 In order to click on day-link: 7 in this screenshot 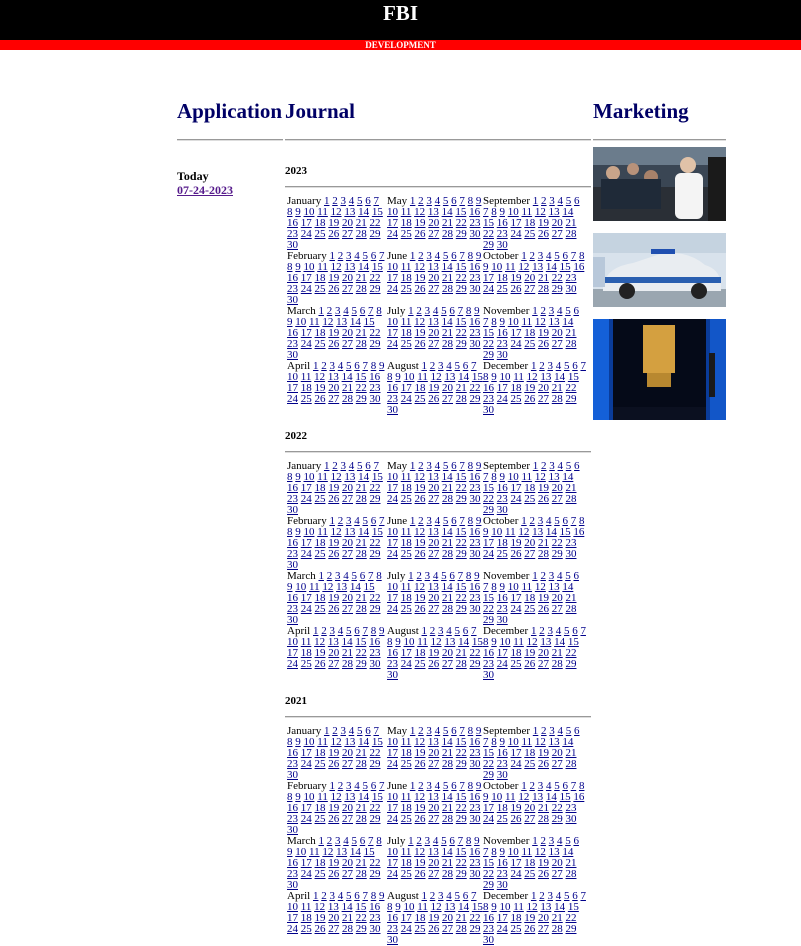, I will do `click(583, 896)`.